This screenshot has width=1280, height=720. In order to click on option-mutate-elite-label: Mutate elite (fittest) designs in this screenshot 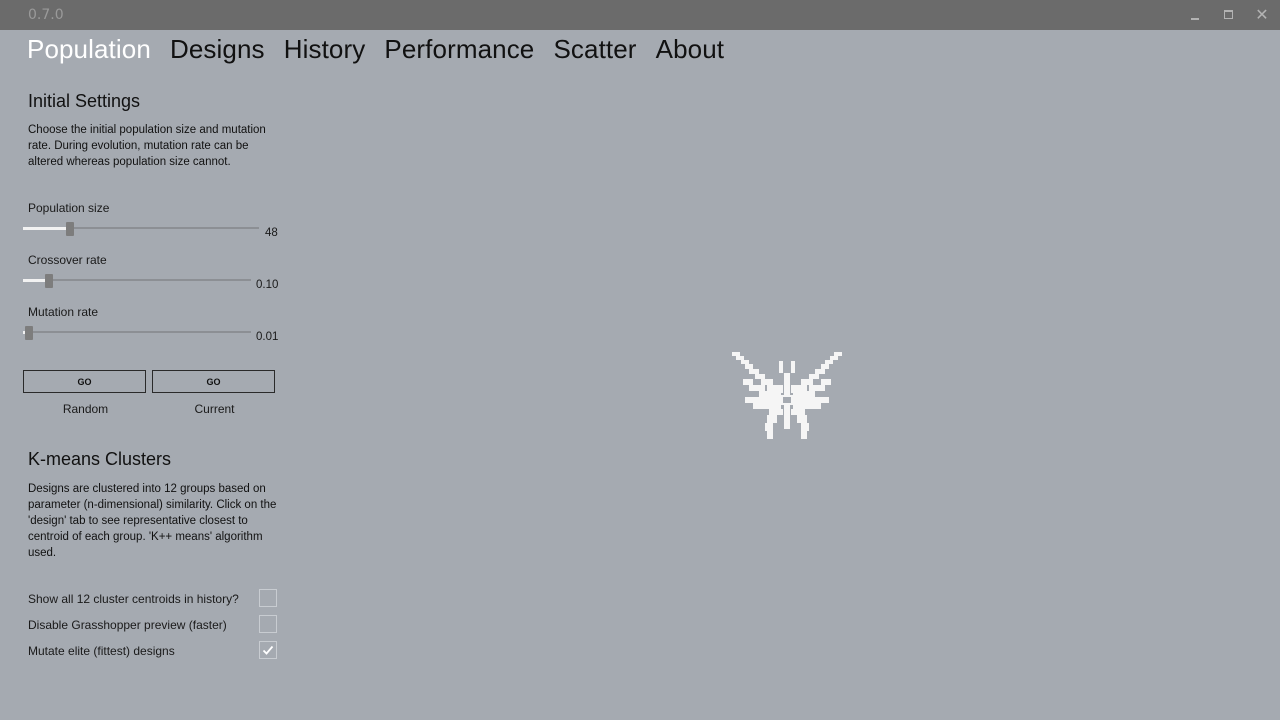, I will do `click(101, 651)`.